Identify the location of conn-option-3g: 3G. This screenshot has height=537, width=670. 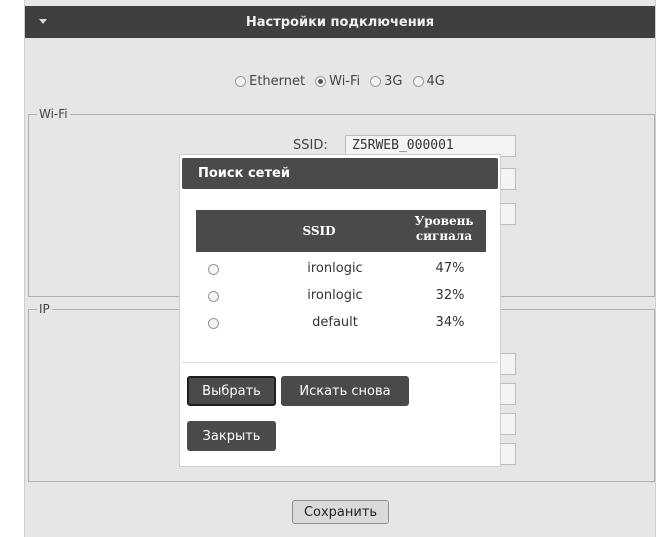
(386, 81).